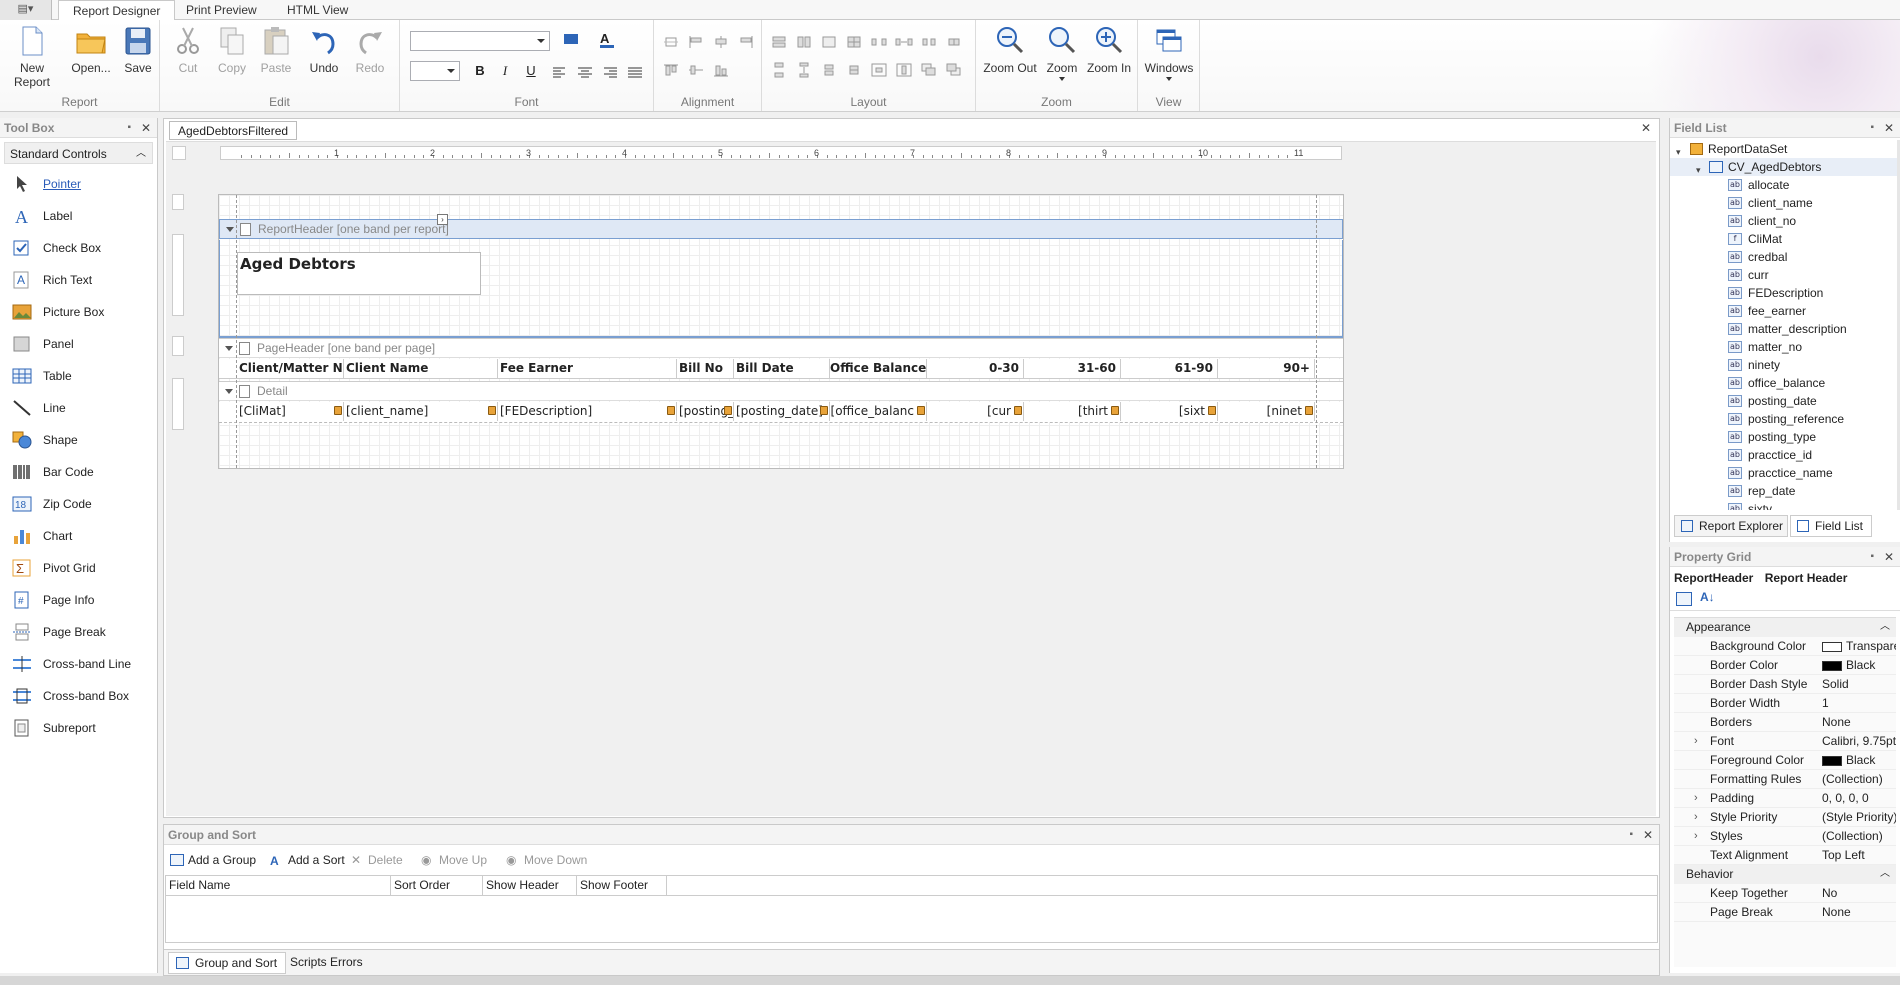 The image size is (1900, 985). I want to click on field-item: ab office_balance, so click(1785, 383).